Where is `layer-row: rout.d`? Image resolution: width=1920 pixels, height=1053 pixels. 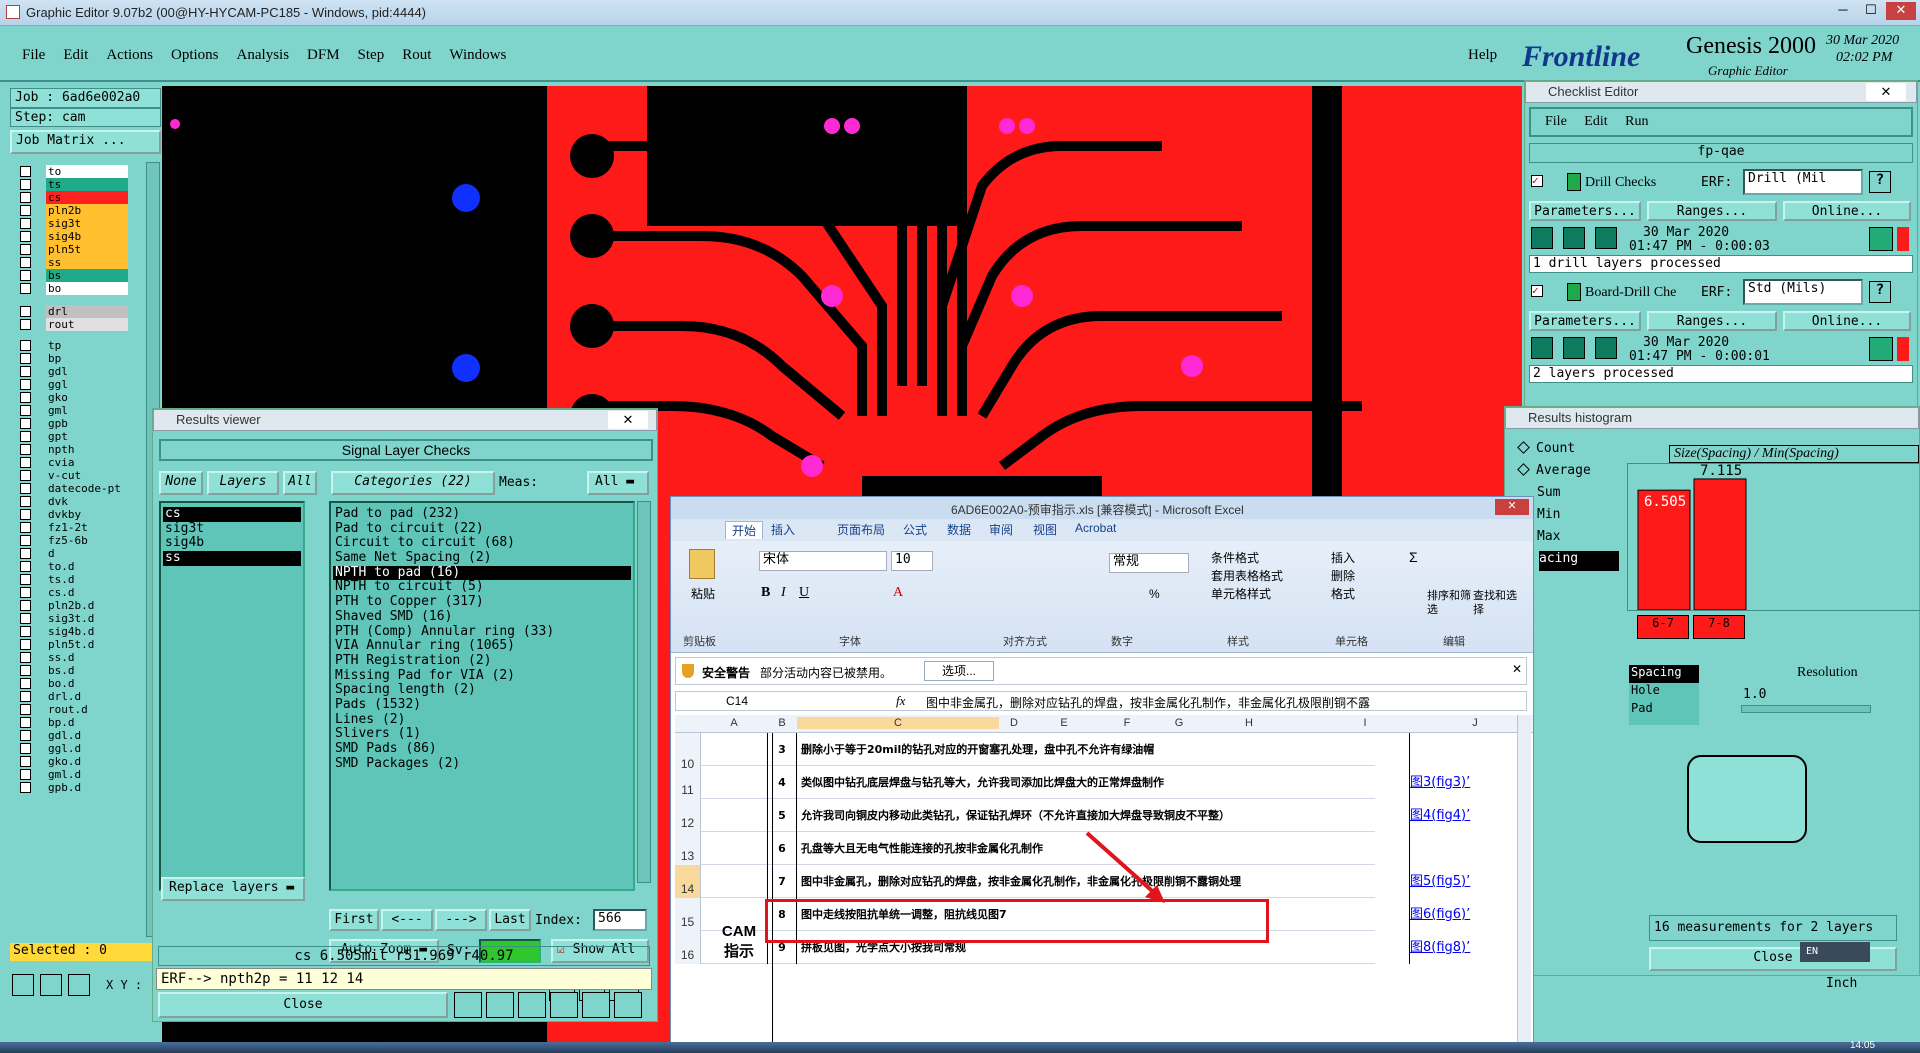
layer-row: rout.d is located at coordinates (74, 709).